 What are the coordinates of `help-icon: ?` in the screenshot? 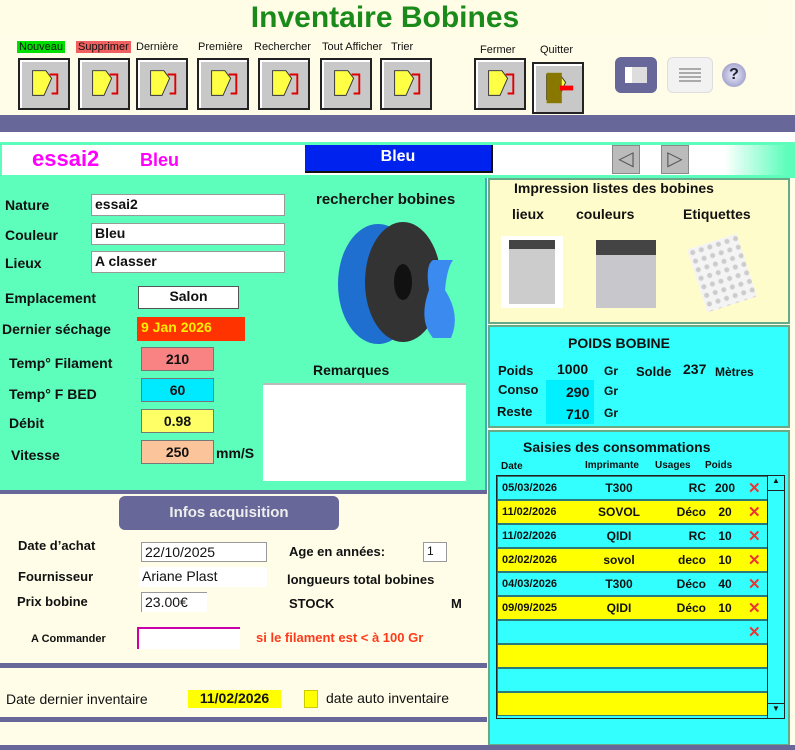 It's located at (734, 75).